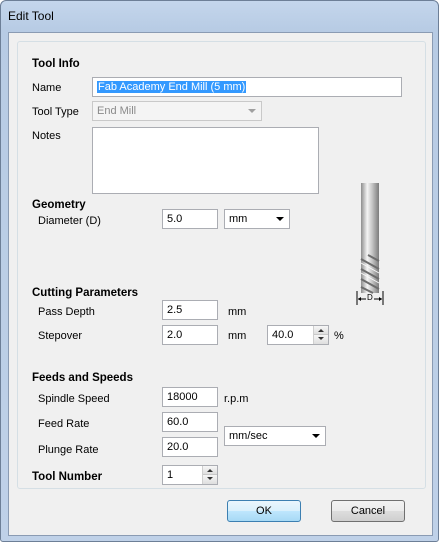  What do you see at coordinates (56, 64) in the screenshot?
I see `tool-info-header: Tool Info` at bounding box center [56, 64].